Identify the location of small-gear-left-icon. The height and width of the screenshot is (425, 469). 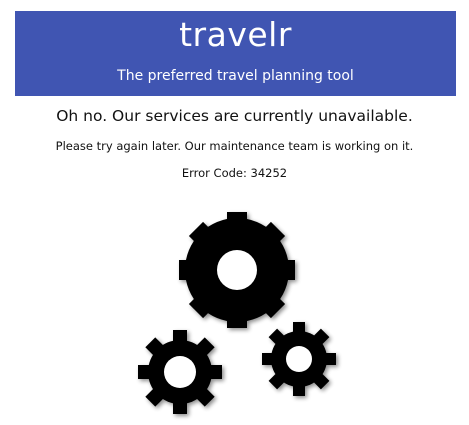
(180, 372).